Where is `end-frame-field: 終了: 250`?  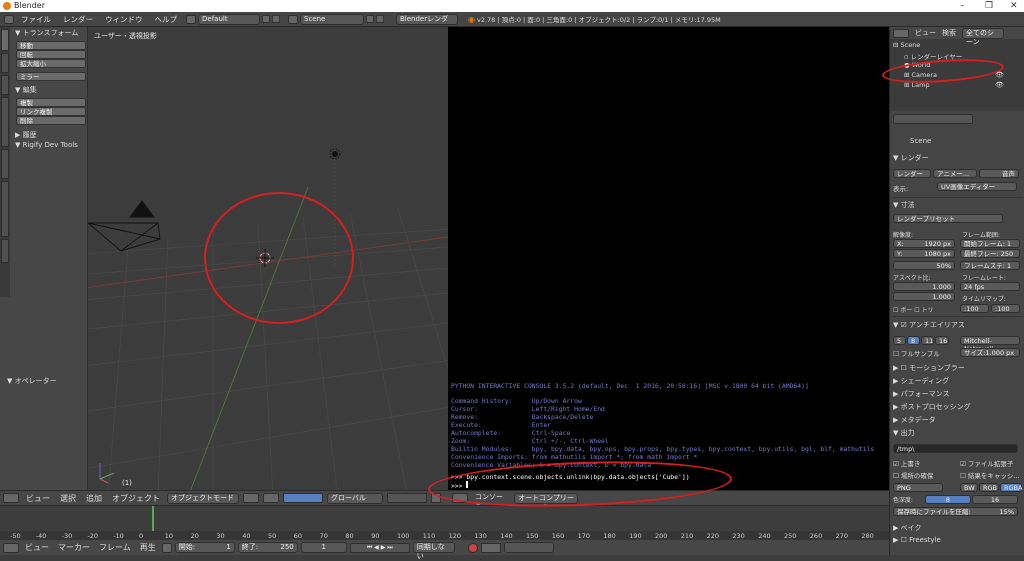
end-frame-field: 終了: 250 is located at coordinates (267, 547).